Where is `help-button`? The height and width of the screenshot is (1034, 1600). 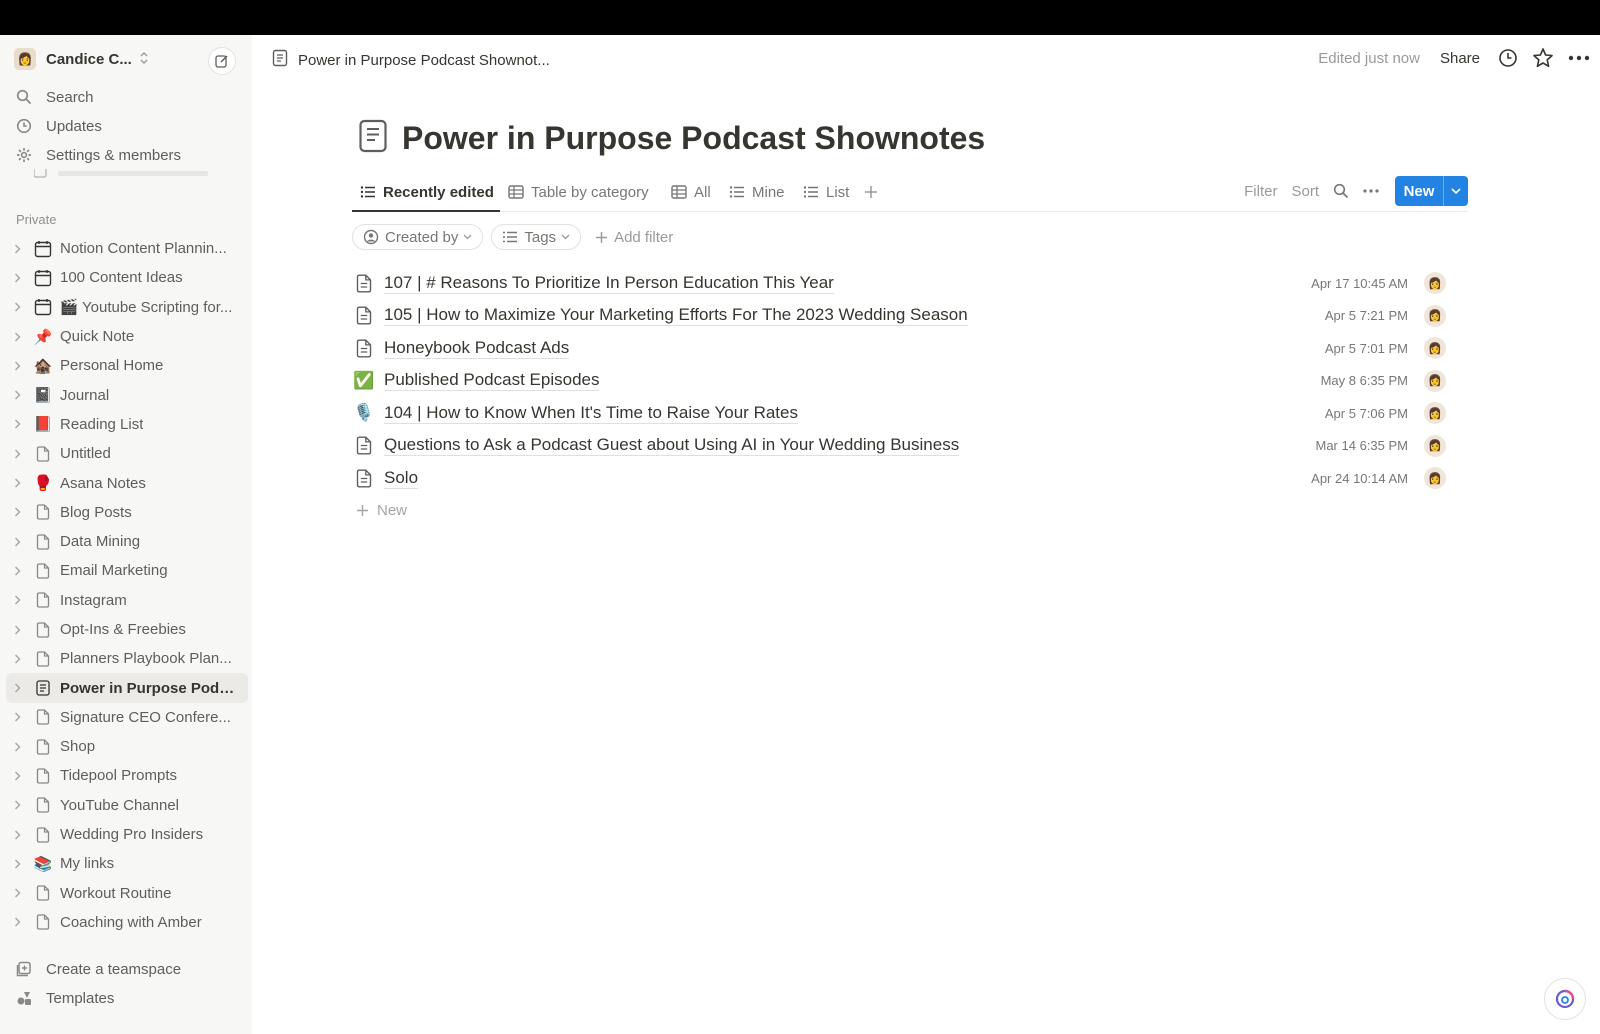 help-button is located at coordinates (1565, 999).